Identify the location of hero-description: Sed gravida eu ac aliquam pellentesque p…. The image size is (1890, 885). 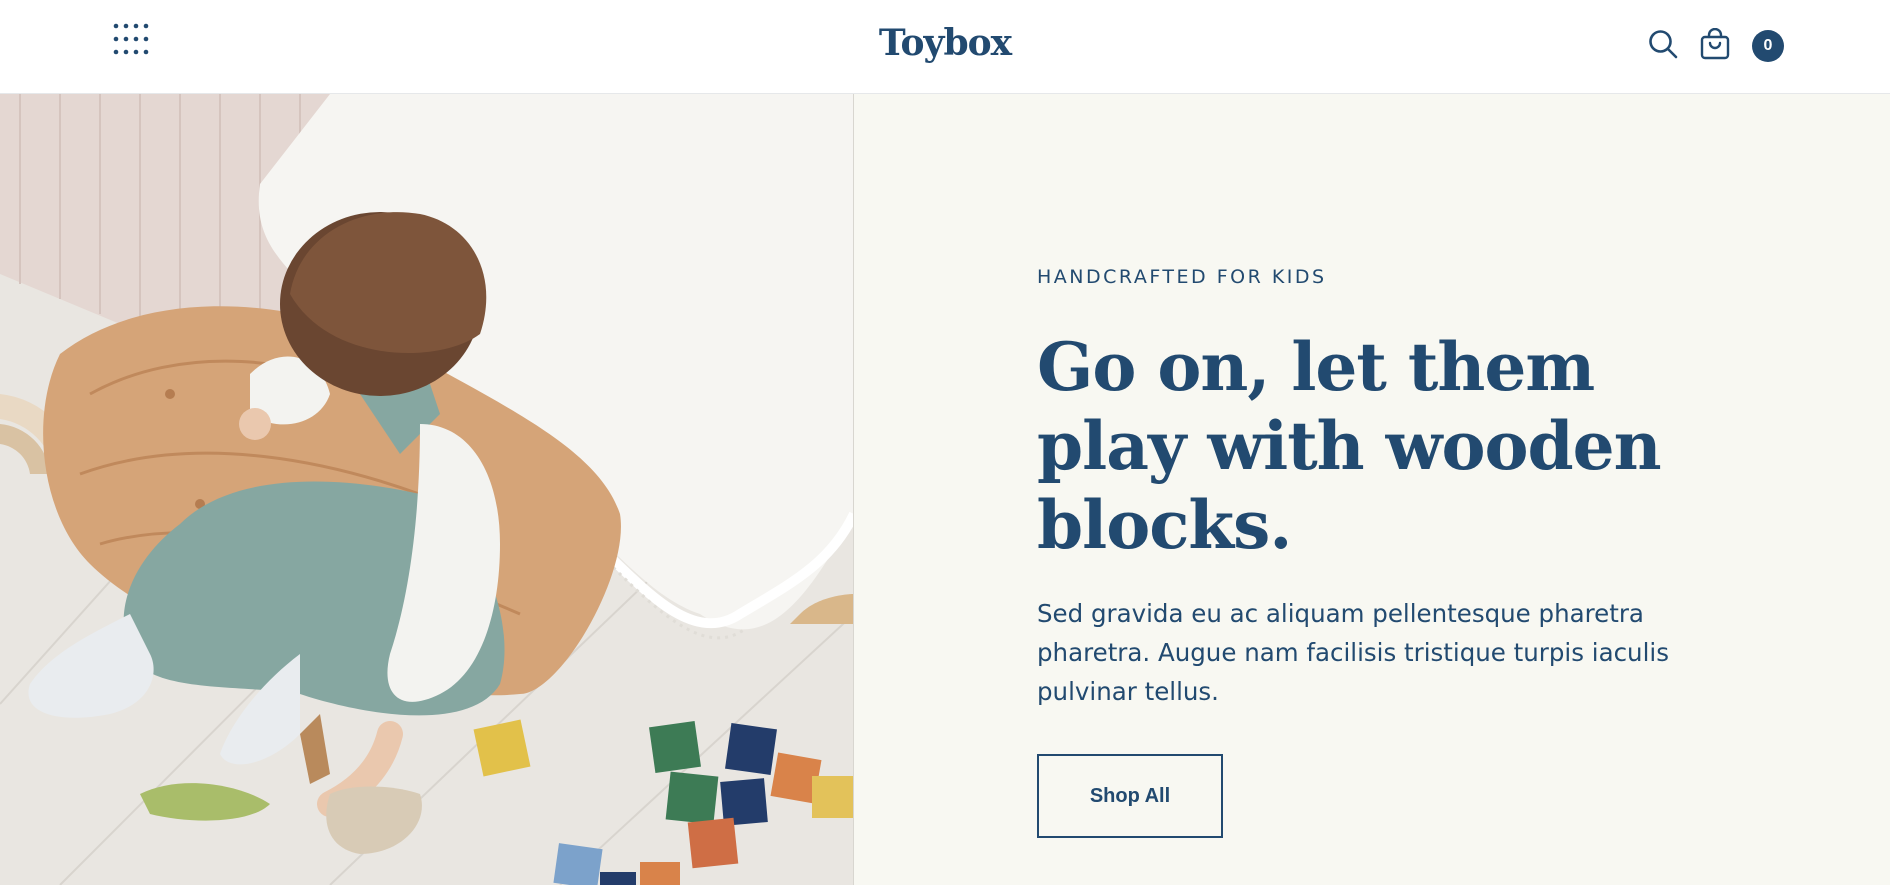
(1353, 652).